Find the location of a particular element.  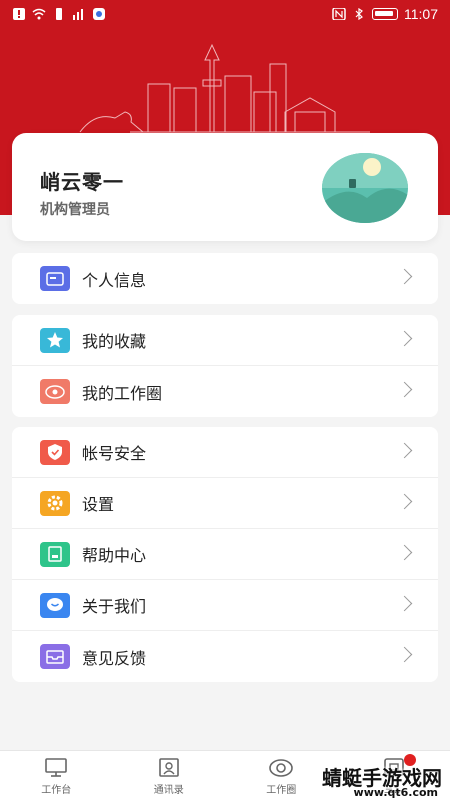

inbox-icon is located at coordinates (55, 656).